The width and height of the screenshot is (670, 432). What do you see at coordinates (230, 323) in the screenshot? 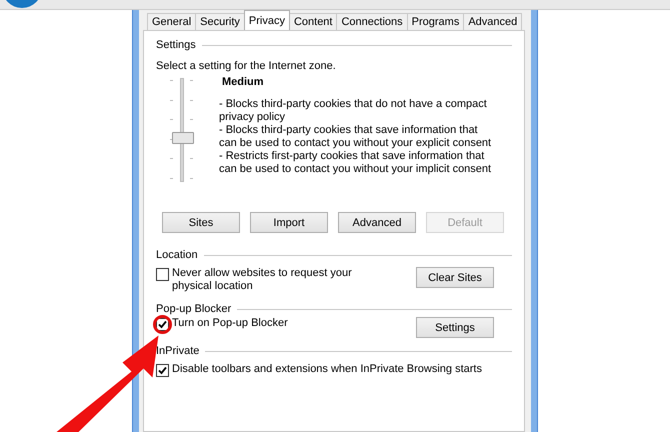
I see `checkbox-label: Turn on Pop-up Blocker` at bounding box center [230, 323].